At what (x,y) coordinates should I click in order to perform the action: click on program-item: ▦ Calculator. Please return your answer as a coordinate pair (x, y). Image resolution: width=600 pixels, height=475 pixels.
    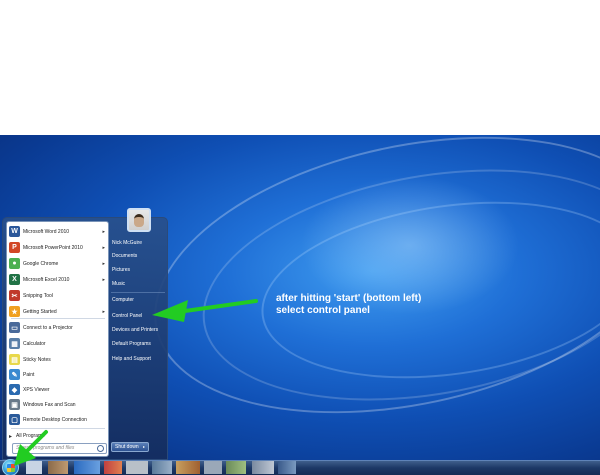
    Looking at the image, I should click on (57, 343).